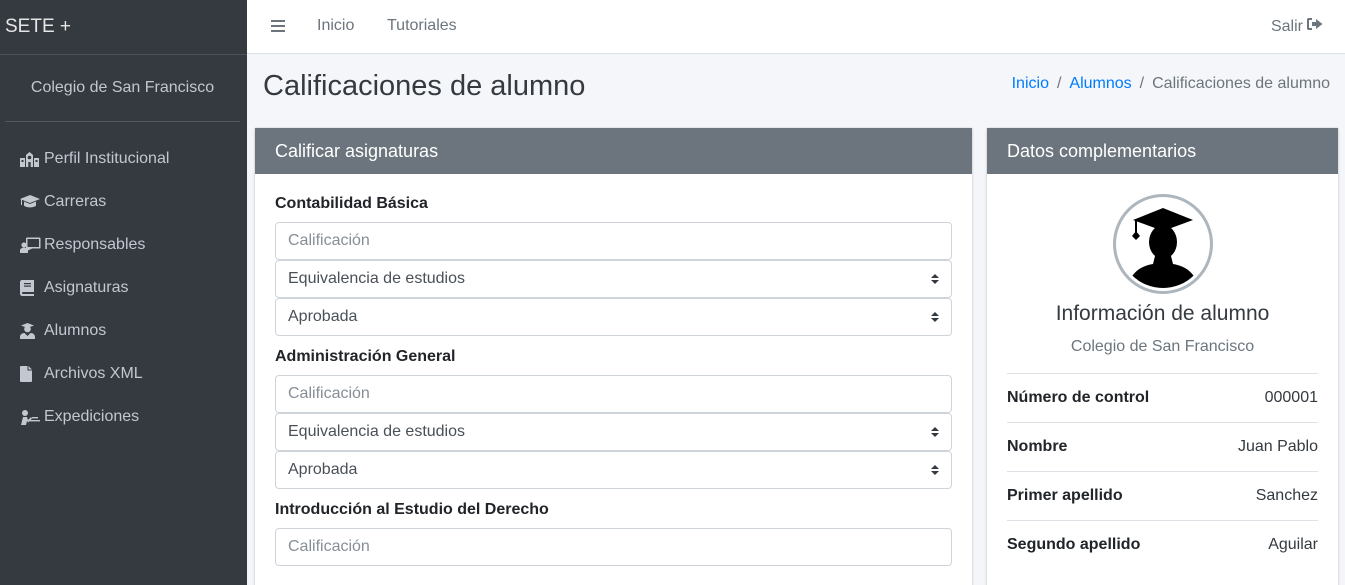 This screenshot has width=1345, height=585. Describe the element at coordinates (107, 158) in the screenshot. I see `sidebar-item-label: Perfil Institucional` at that location.